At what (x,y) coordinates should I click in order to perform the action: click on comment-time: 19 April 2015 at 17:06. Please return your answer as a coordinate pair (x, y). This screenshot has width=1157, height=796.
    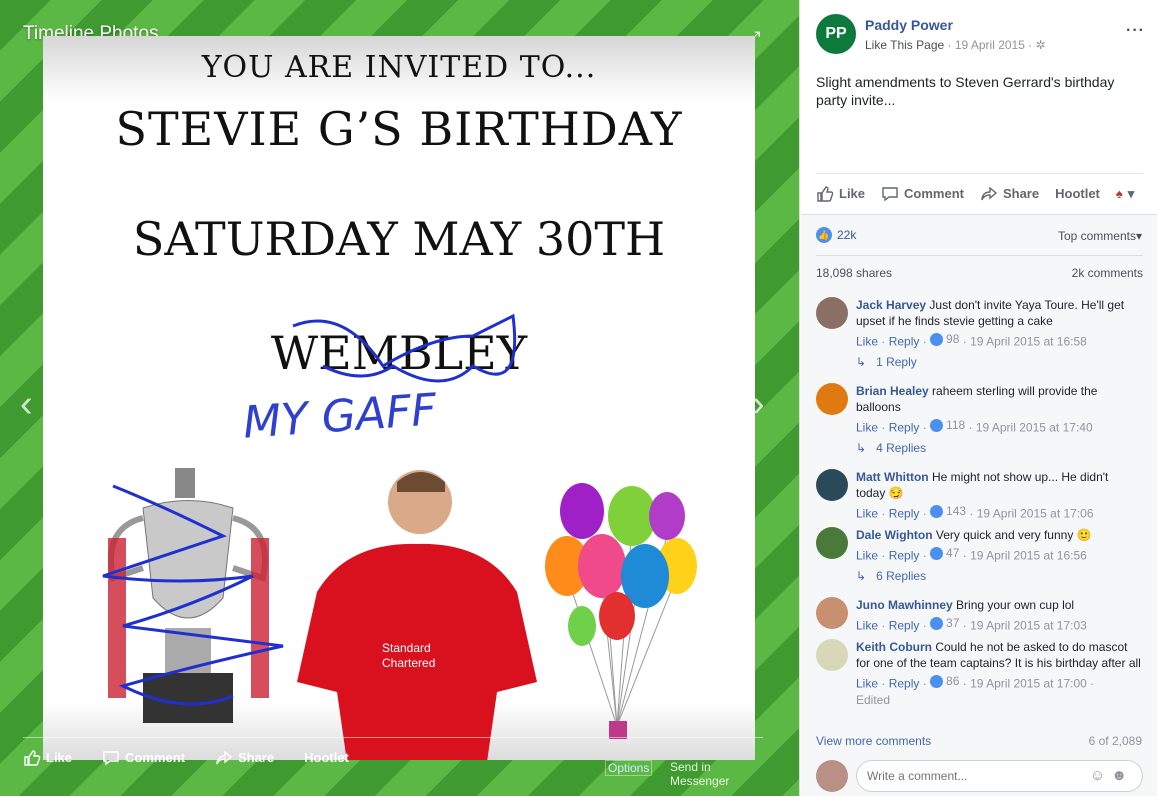
    Looking at the image, I should click on (1035, 514).